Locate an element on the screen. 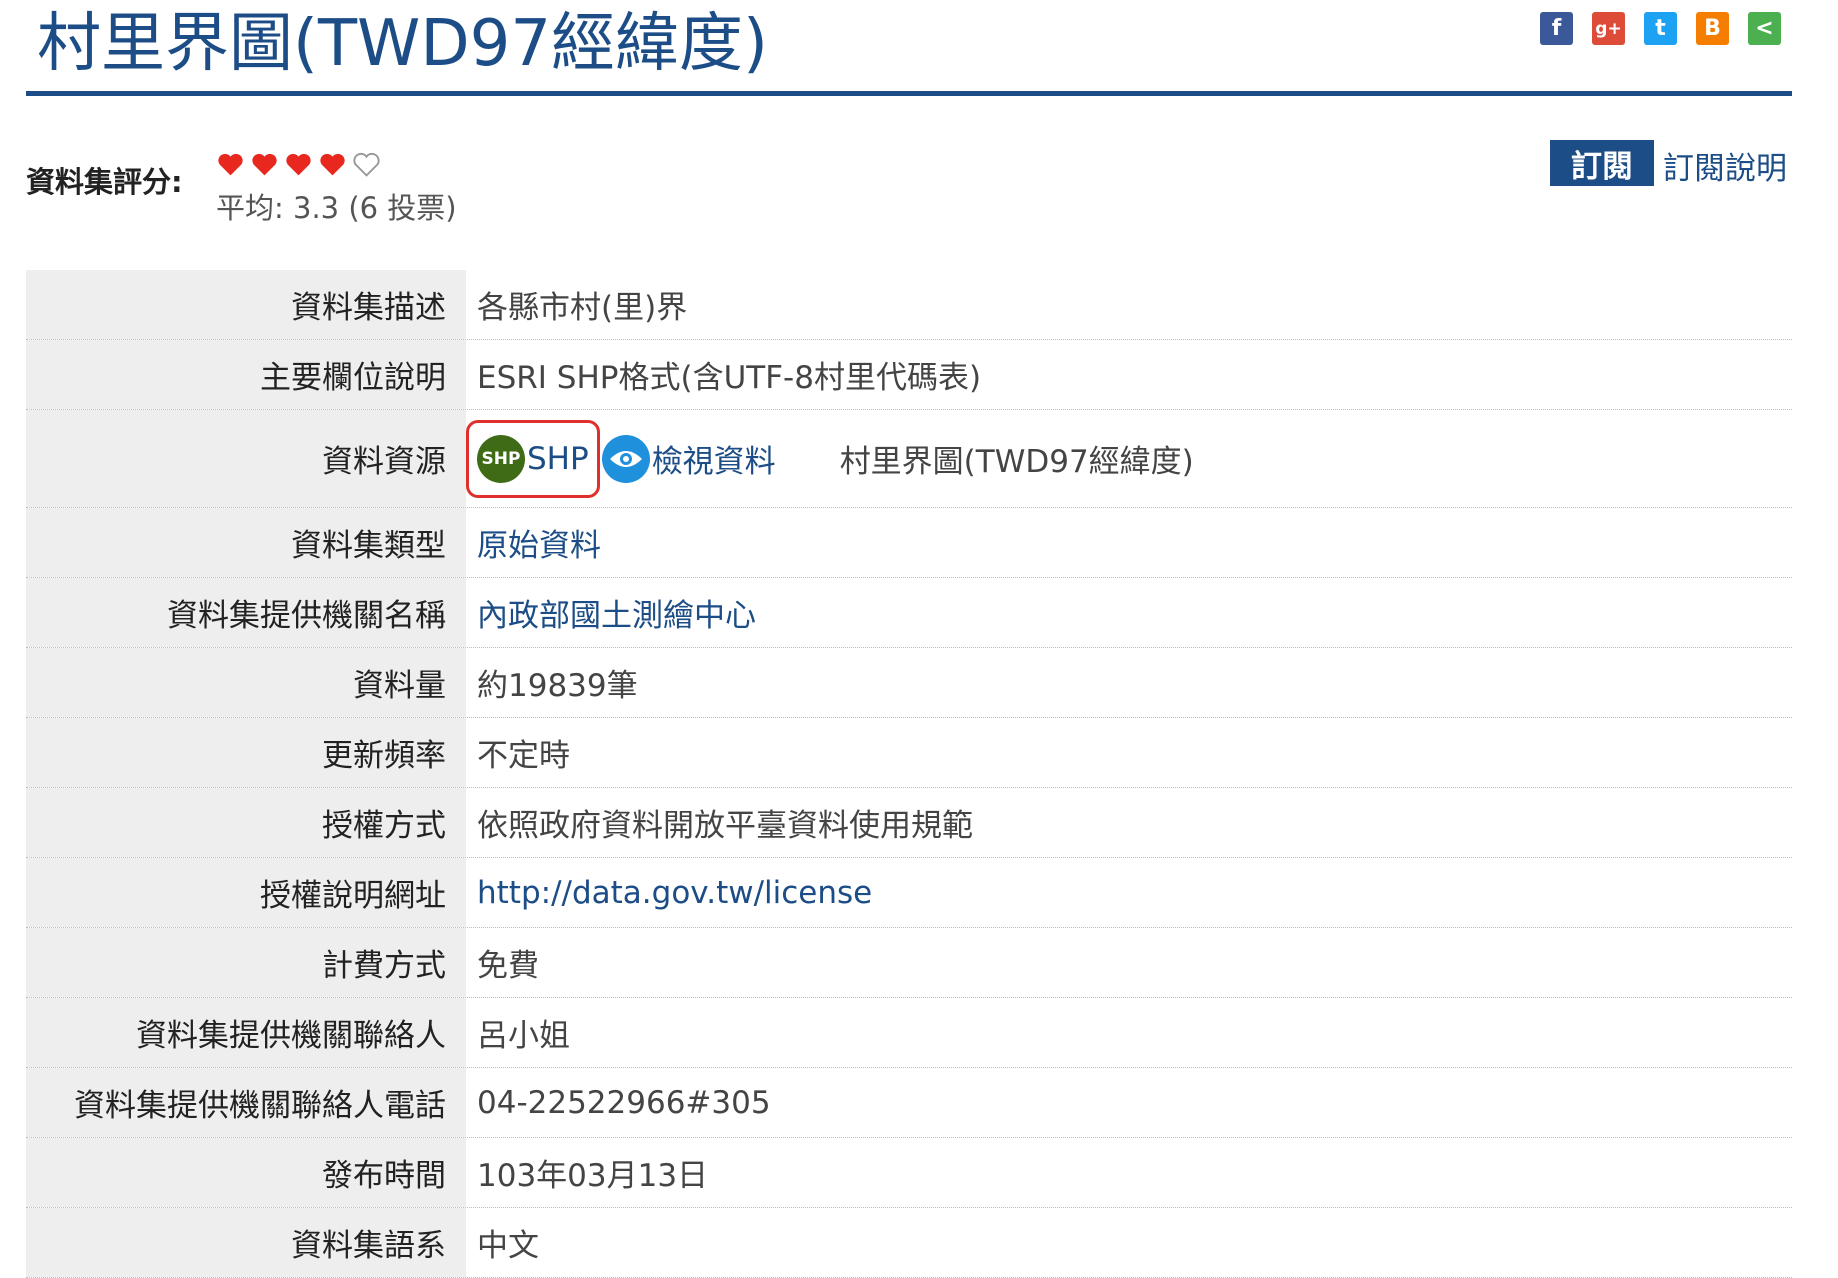  resource-links: SHP SHP 檢視資料 村里界圖(TWD97經緯度) is located at coordinates (830, 458).